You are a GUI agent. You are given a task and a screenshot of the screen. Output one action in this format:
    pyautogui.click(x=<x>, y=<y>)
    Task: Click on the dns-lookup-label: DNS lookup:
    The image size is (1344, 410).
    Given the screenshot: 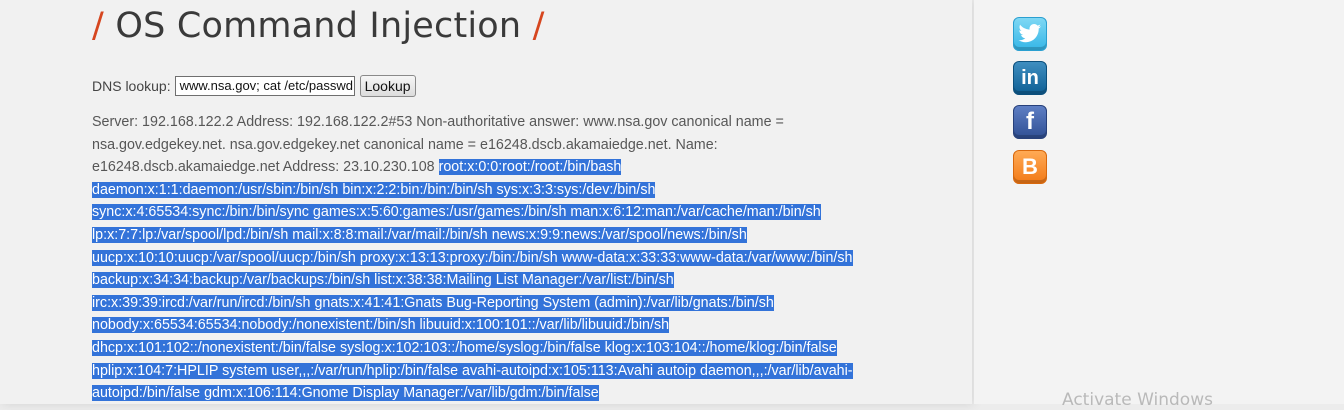 What is the action you would take?
    pyautogui.click(x=131, y=86)
    